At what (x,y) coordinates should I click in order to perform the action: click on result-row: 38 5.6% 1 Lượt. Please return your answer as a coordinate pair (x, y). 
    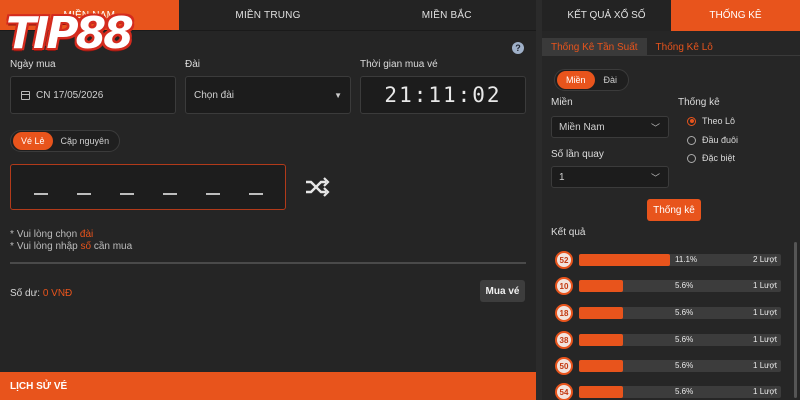
    Looking at the image, I should click on (671, 340).